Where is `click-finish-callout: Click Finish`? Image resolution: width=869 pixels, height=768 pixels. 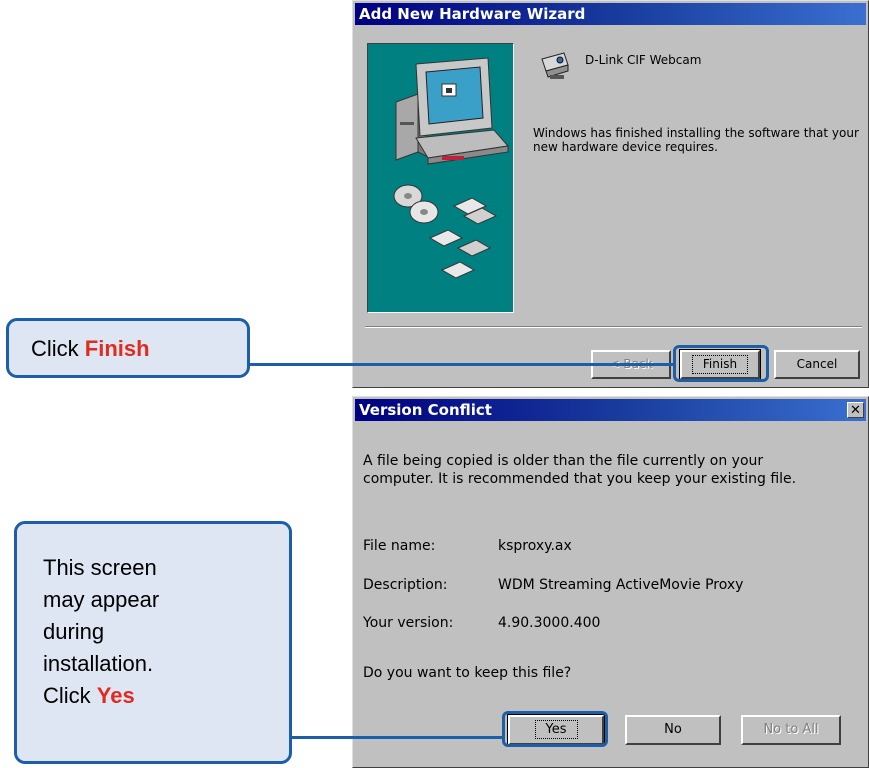 click-finish-callout: Click Finish is located at coordinates (128, 348).